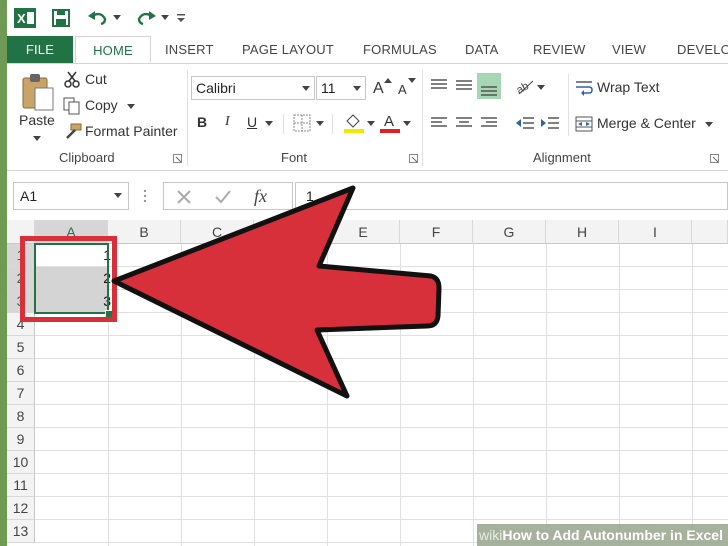 The image size is (728, 546). What do you see at coordinates (491, 535) in the screenshot?
I see `watermark-brand: wiki` at bounding box center [491, 535].